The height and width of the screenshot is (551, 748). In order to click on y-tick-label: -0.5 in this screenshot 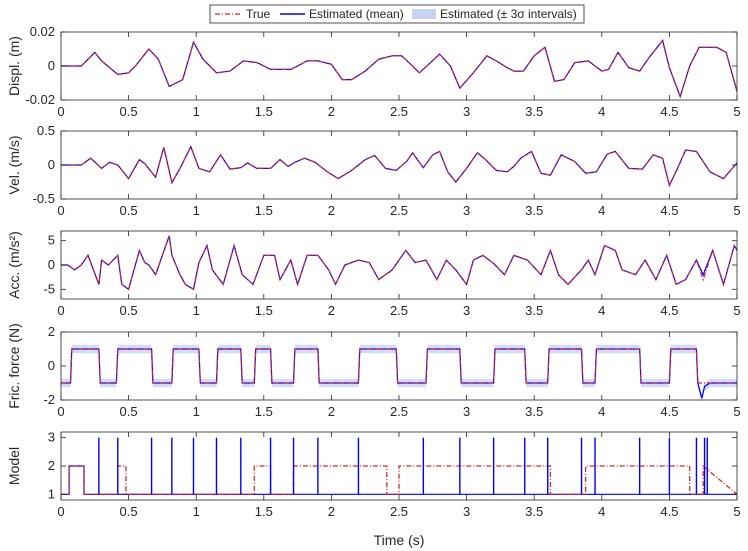, I will do `click(44, 198)`.